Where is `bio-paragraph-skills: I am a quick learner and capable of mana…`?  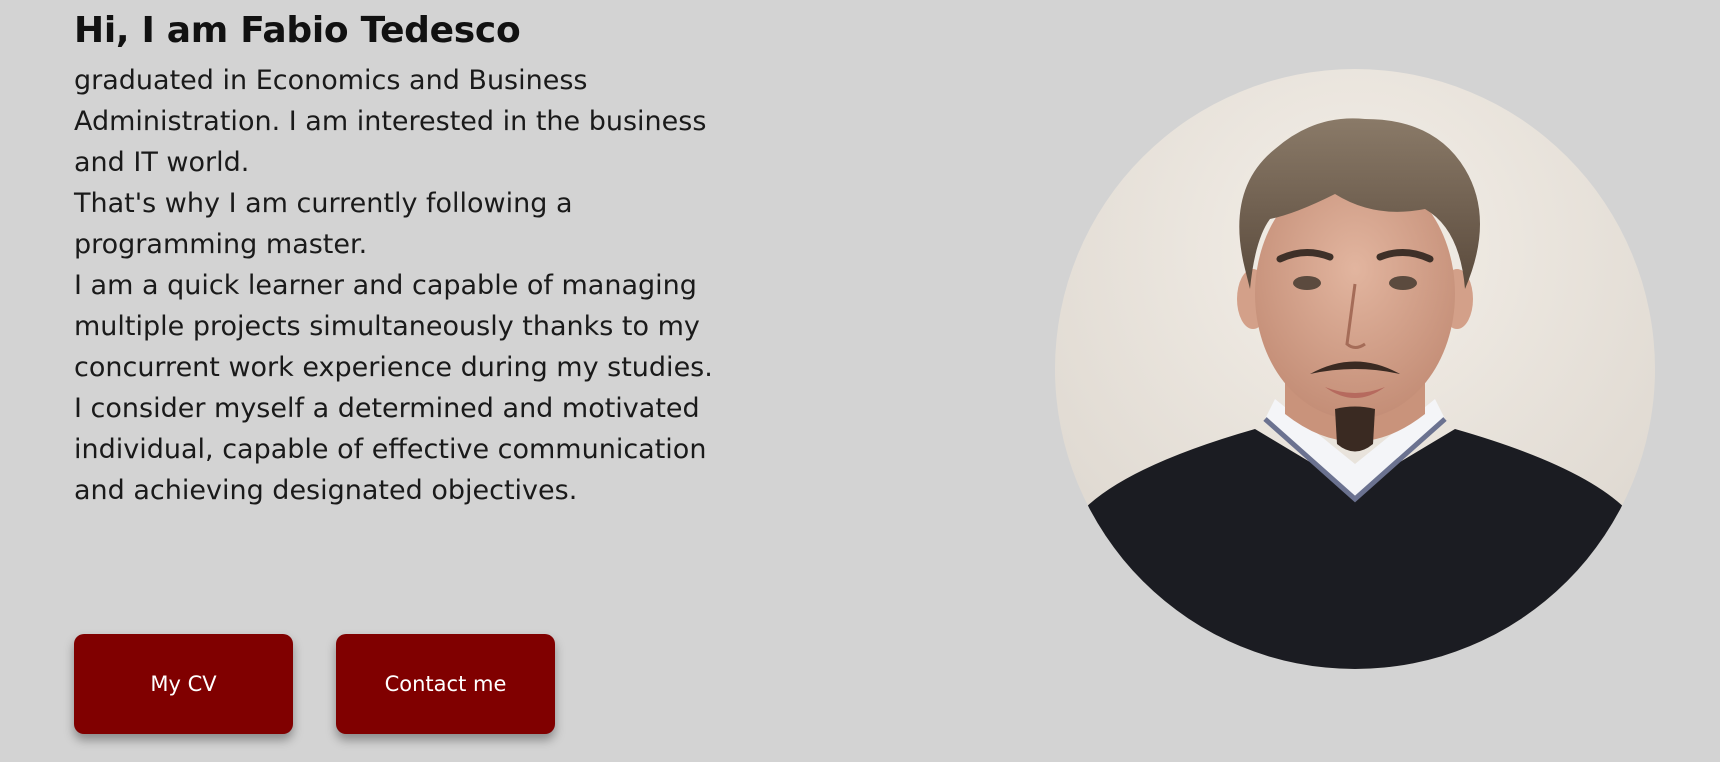 bio-paragraph-skills: I am a quick learner and capable of mana… is located at coordinates (393, 326).